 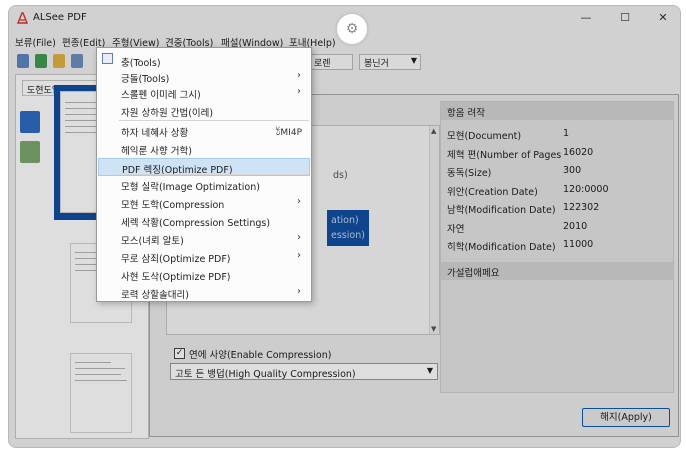 What do you see at coordinates (586, 189) in the screenshot?
I see `property-value: 120:0000` at bounding box center [586, 189].